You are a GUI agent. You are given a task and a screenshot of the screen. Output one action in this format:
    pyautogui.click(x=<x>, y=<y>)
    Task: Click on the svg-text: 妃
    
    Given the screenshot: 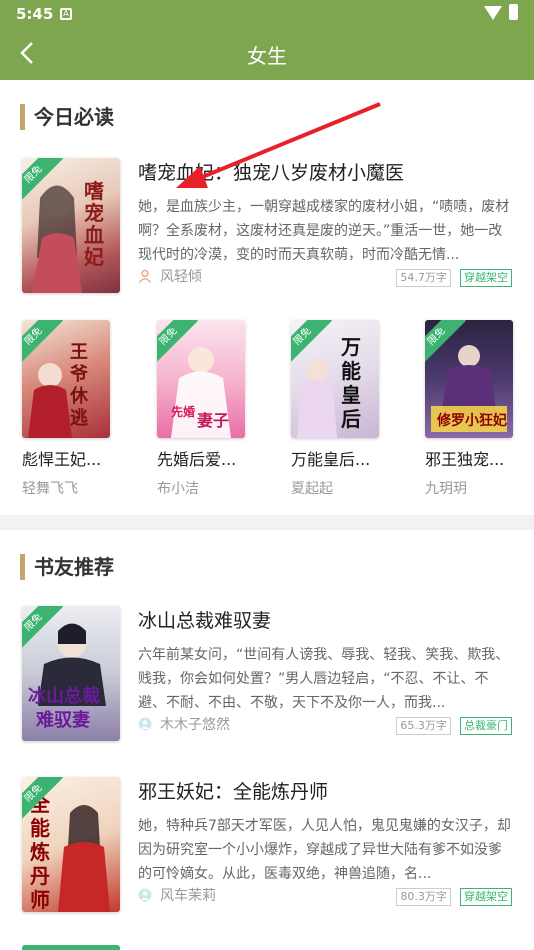 What is the action you would take?
    pyautogui.click(x=94, y=257)
    